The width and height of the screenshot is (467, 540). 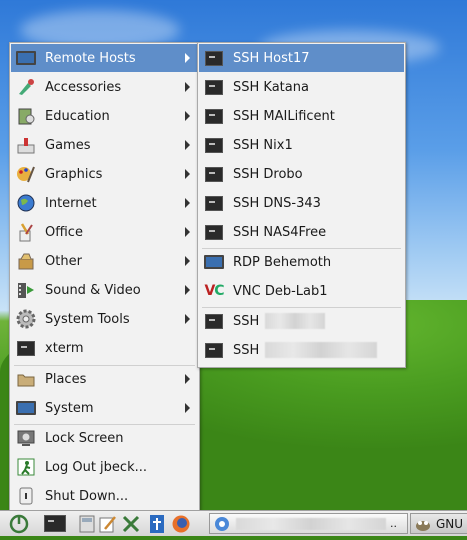 I want to click on tools-icon, so click(x=131, y=523).